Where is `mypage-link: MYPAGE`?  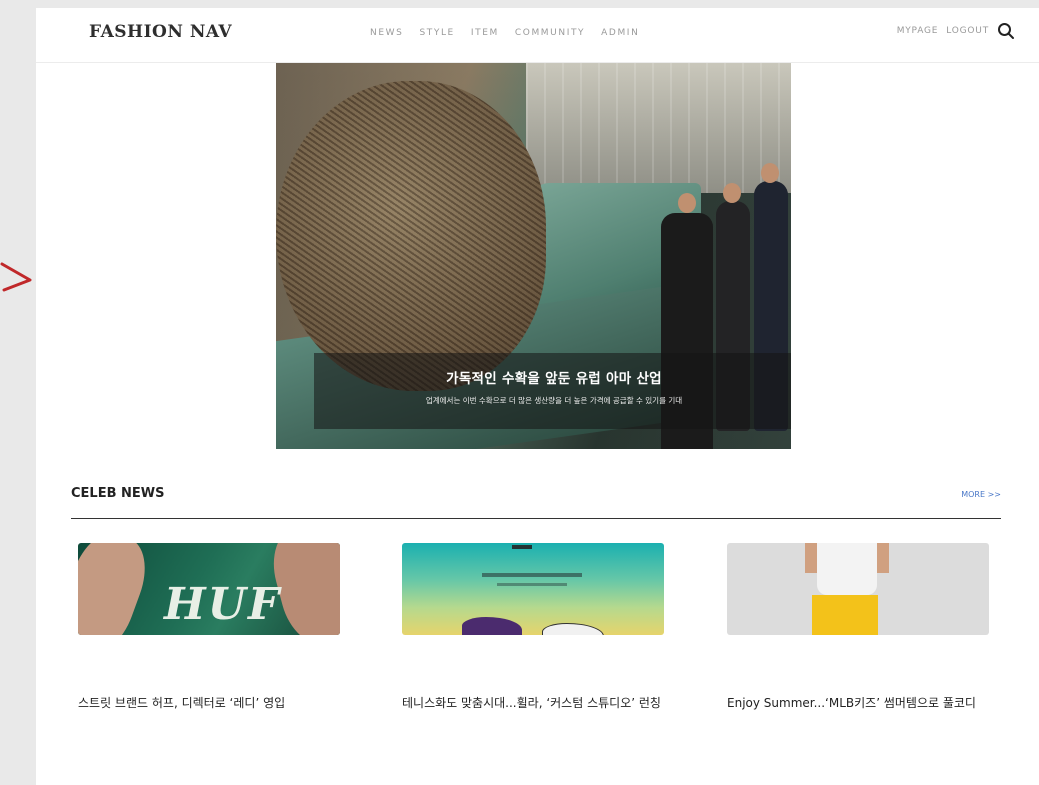
mypage-link: MYPAGE is located at coordinates (918, 31).